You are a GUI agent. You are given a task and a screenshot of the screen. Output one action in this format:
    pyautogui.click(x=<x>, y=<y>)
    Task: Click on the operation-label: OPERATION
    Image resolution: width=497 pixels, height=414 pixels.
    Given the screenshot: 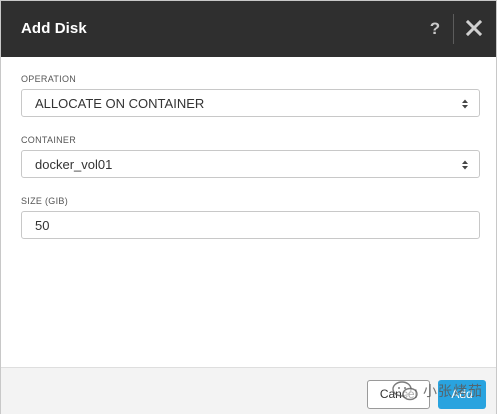 What is the action you would take?
    pyautogui.click(x=49, y=79)
    